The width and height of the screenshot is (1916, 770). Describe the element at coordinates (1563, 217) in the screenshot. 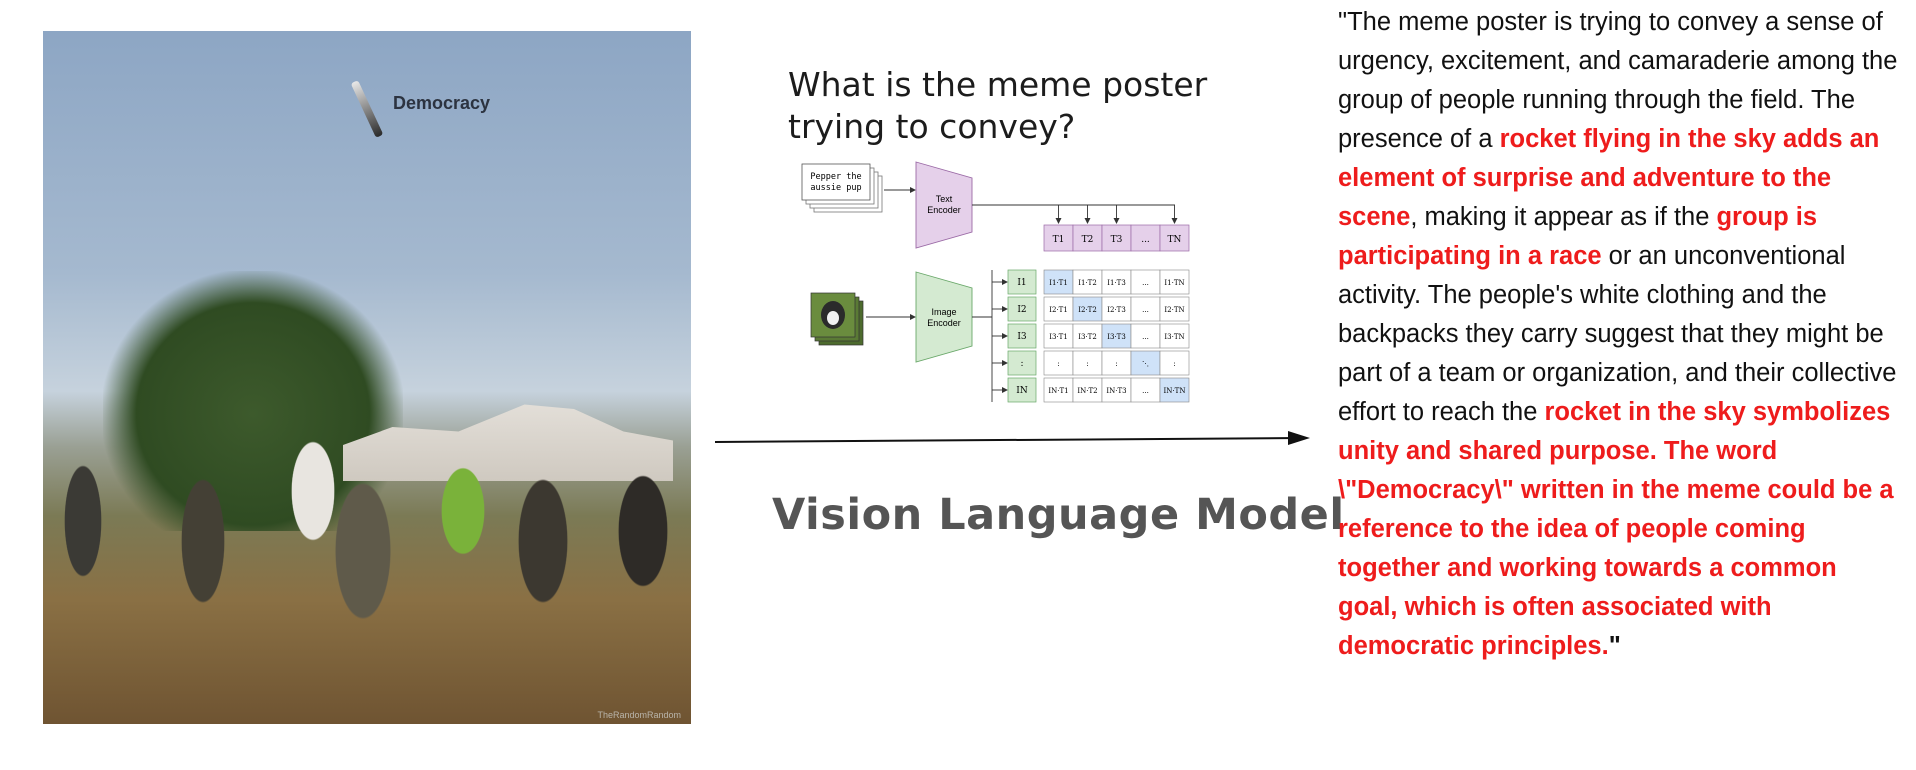

I see `answer-text: , making it appear as if the` at that location.